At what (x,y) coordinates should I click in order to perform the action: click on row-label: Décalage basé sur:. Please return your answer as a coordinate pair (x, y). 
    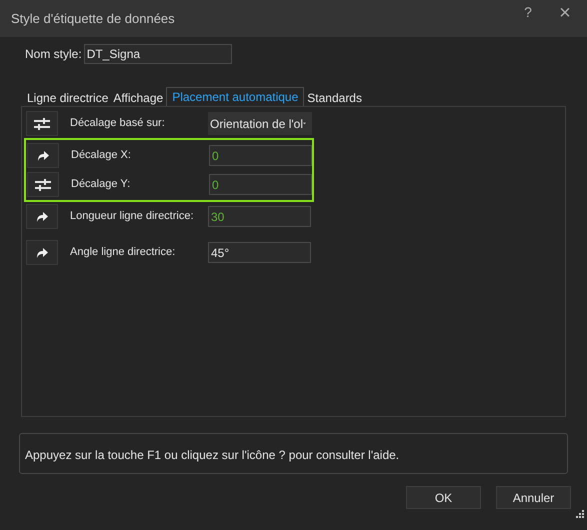
    Looking at the image, I should click on (118, 124).